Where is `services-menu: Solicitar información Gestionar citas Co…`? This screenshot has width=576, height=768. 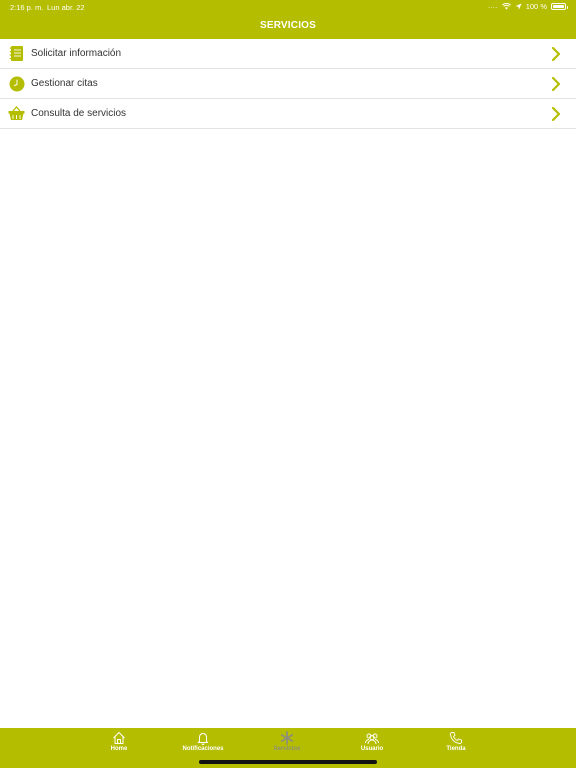 services-menu: Solicitar información Gestionar citas Co… is located at coordinates (288, 84).